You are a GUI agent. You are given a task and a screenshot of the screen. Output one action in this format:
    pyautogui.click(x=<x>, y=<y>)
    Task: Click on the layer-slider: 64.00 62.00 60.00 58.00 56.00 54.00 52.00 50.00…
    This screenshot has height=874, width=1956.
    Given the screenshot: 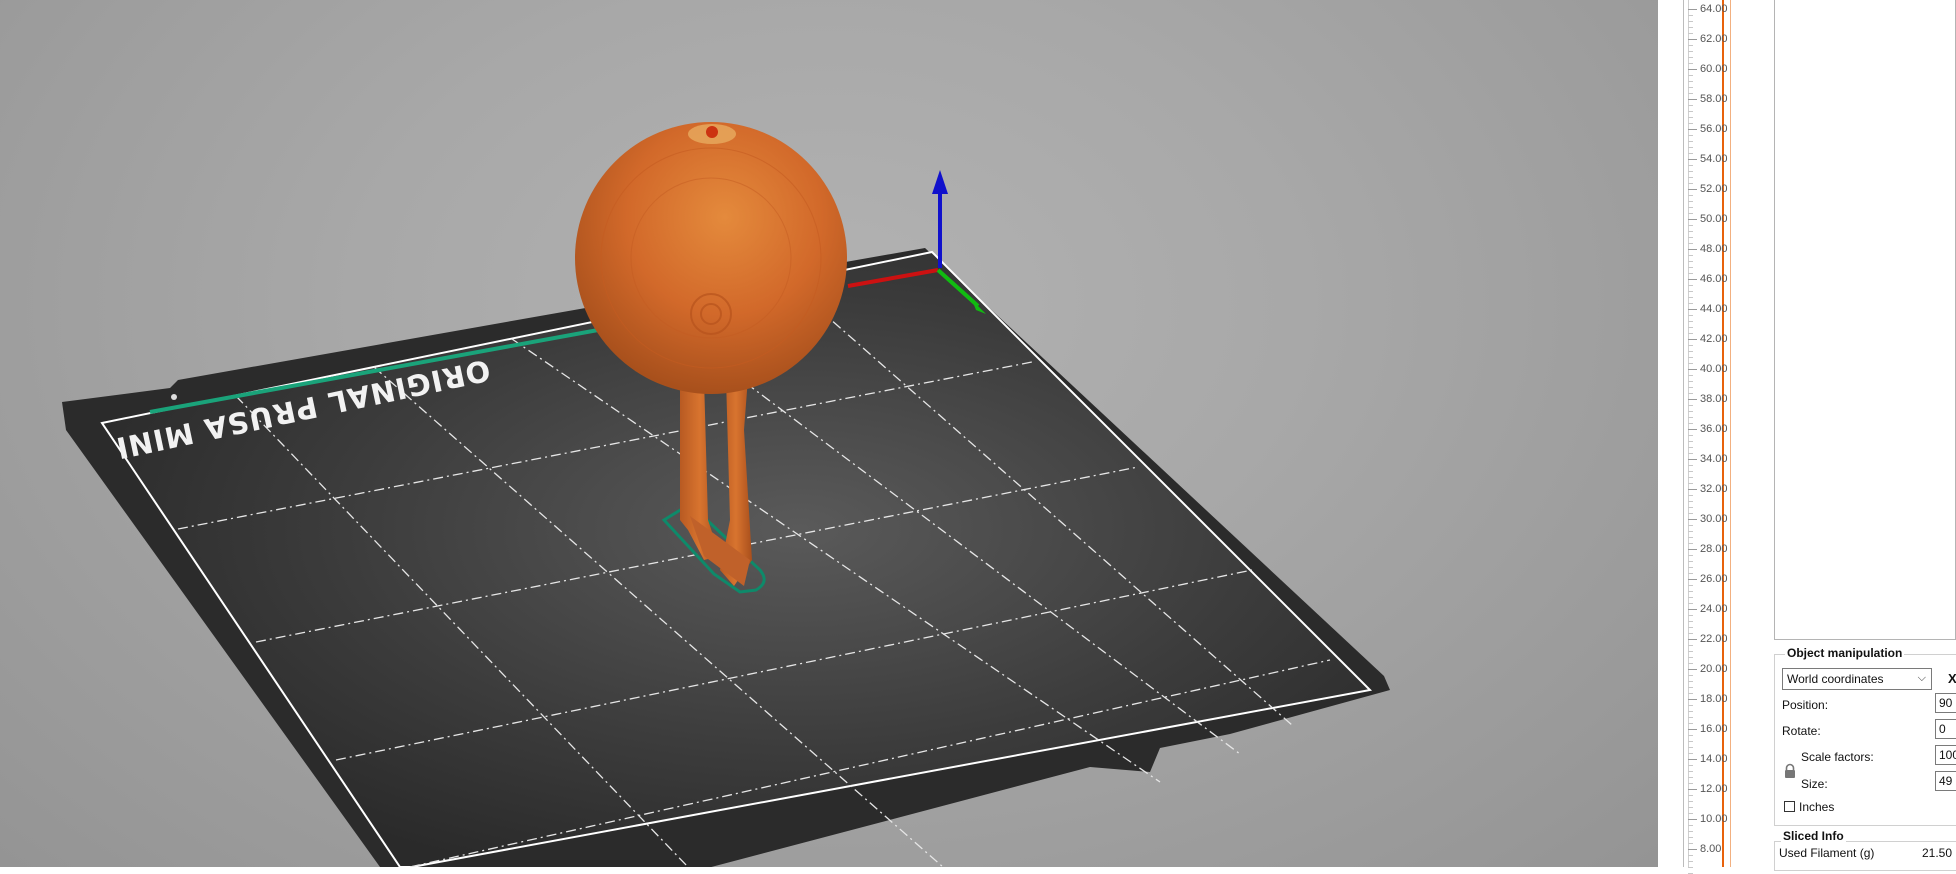 What is the action you would take?
    pyautogui.click(x=1714, y=437)
    